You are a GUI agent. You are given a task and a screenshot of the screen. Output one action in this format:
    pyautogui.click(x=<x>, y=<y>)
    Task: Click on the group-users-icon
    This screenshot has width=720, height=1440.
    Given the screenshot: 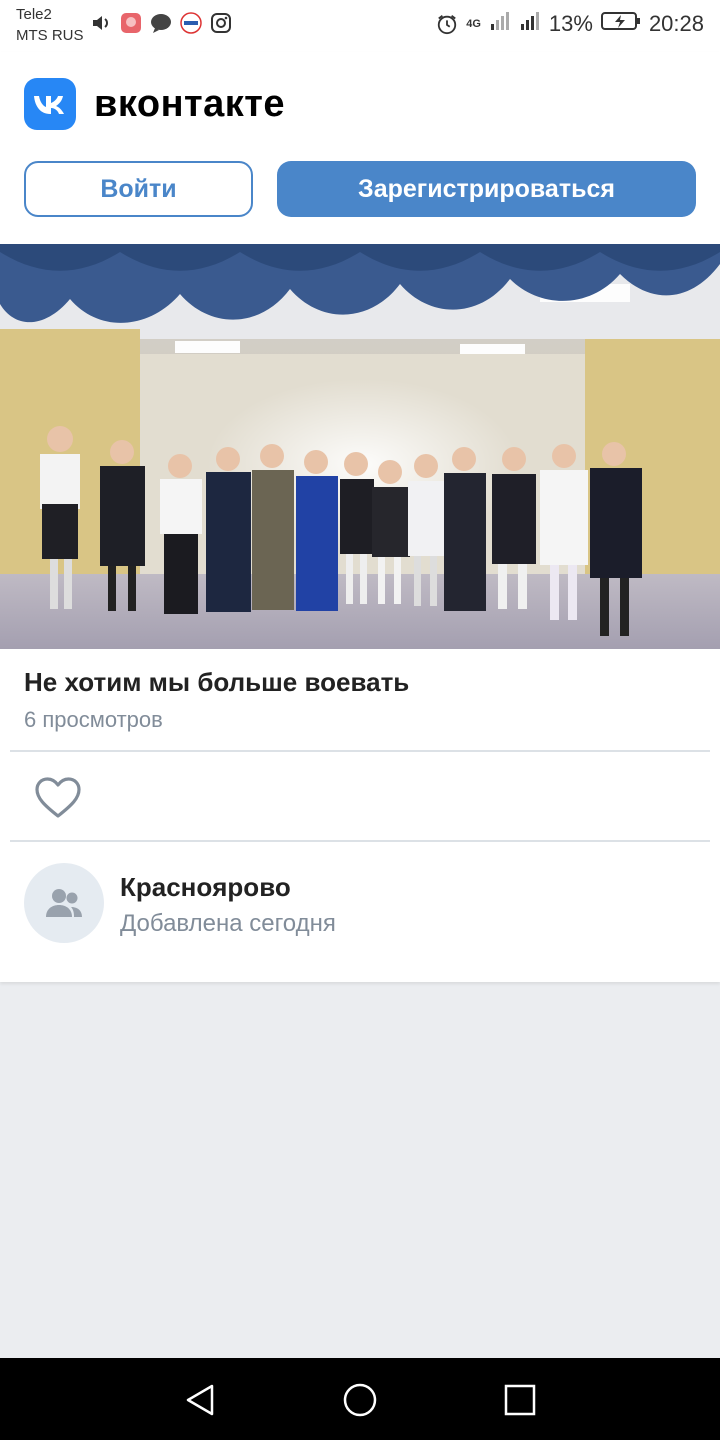 What is the action you would take?
    pyautogui.click(x=64, y=903)
    